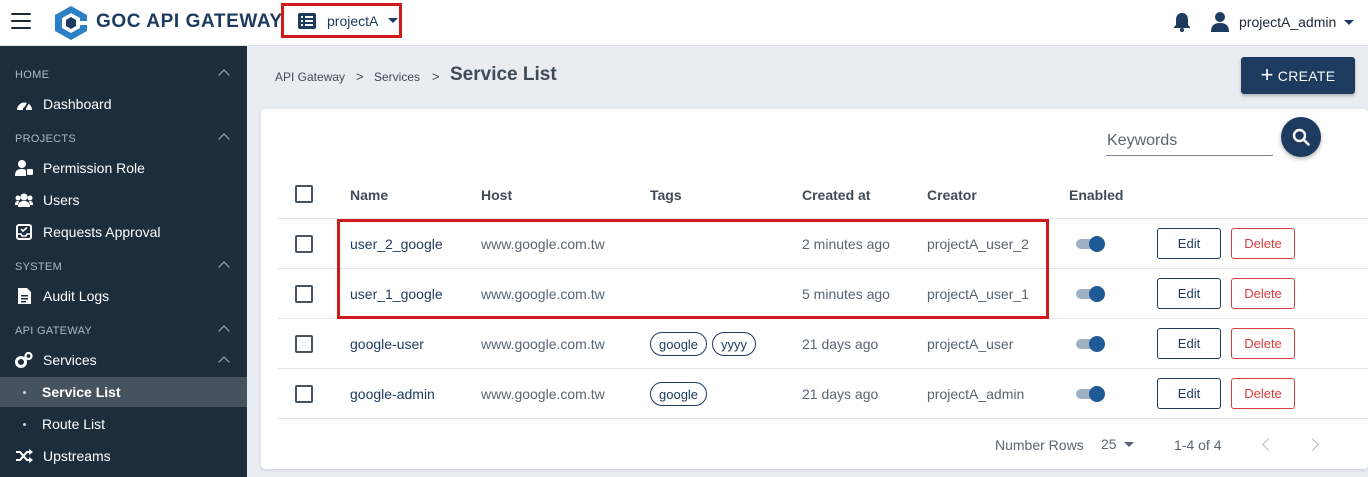  I want to click on sidebar-section-home: HOME, so click(32, 75).